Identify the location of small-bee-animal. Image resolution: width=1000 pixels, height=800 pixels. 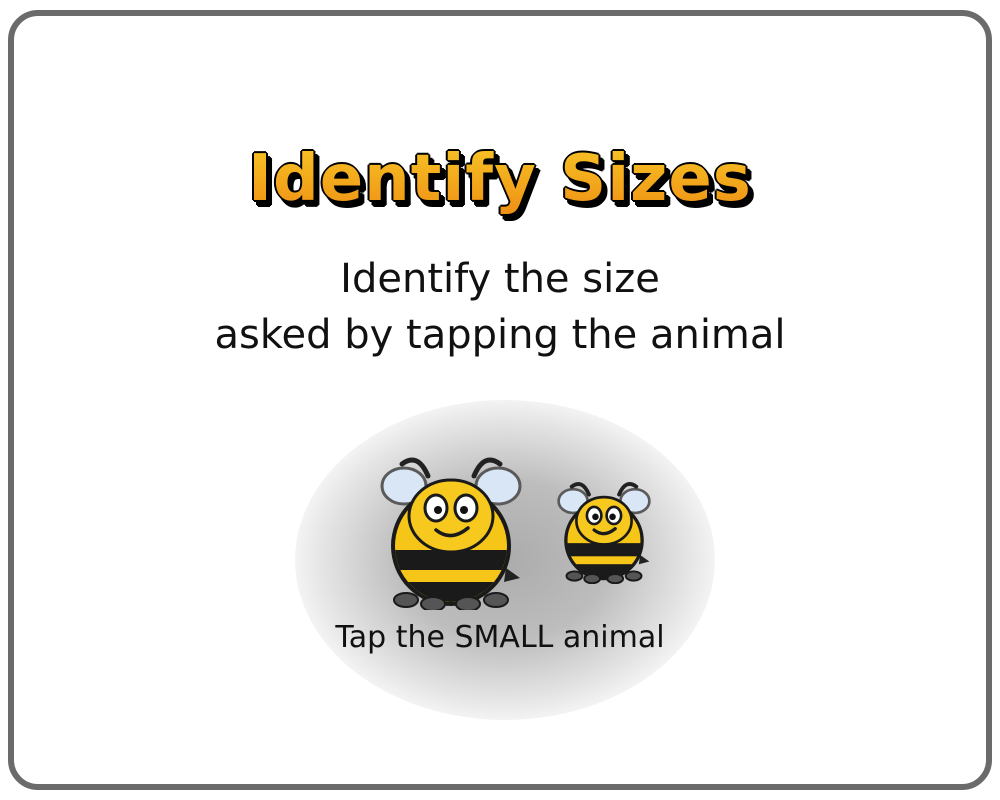
(604, 530).